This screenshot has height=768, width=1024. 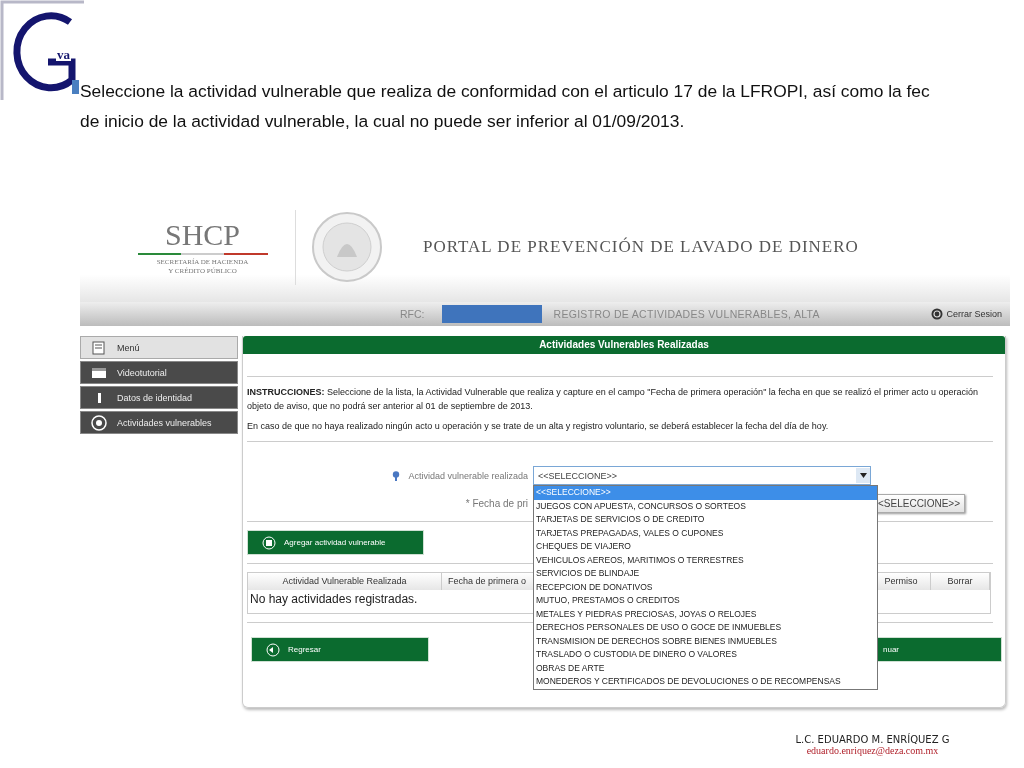 I want to click on sidebar-item: Actividades vulnerables, so click(x=159, y=422).